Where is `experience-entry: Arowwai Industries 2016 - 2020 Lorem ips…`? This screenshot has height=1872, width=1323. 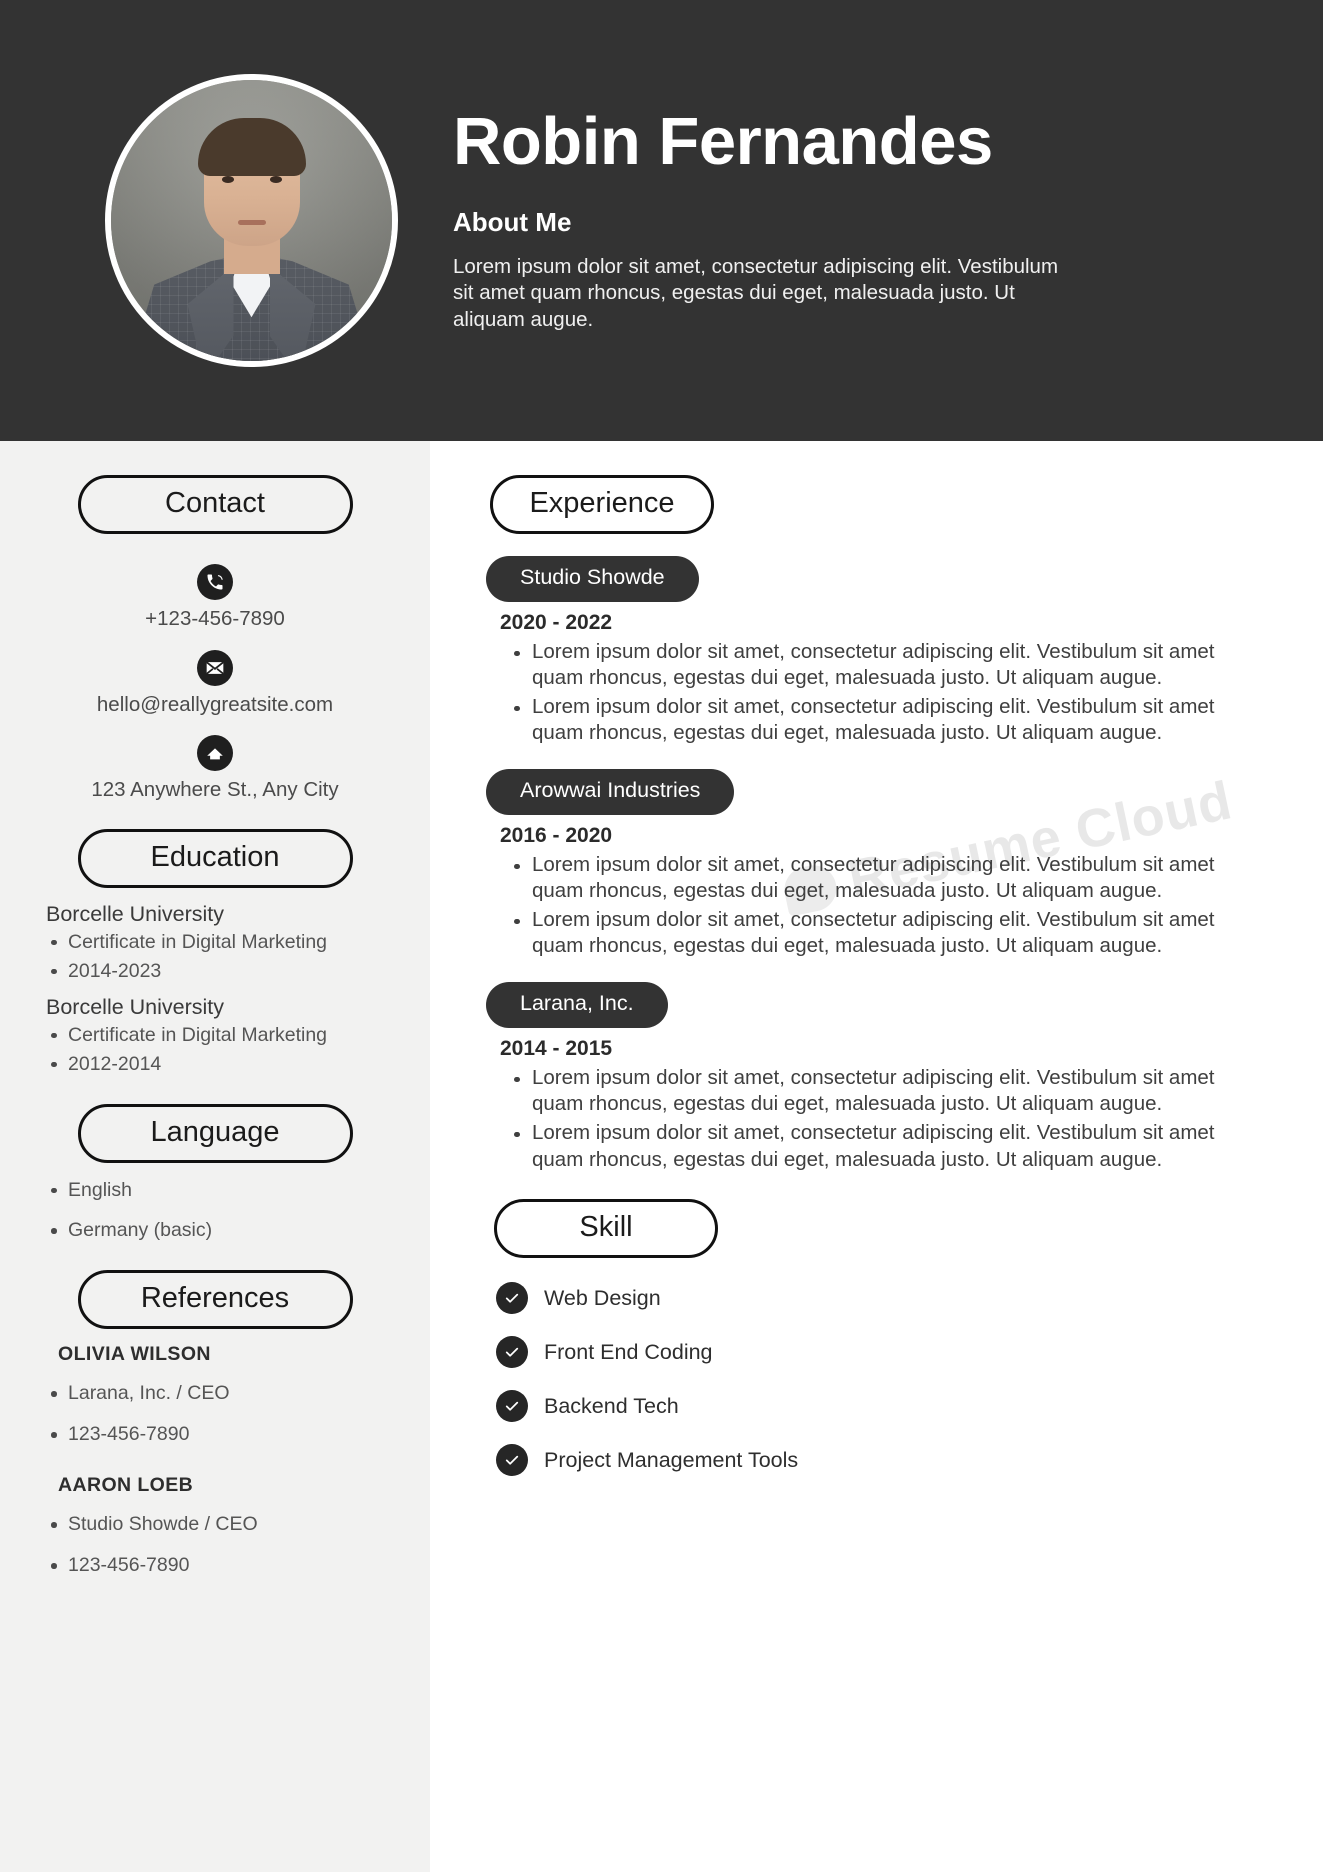 experience-entry: Arowwai Industries 2016 - 2020 Lorem ips… is located at coordinates (878, 864).